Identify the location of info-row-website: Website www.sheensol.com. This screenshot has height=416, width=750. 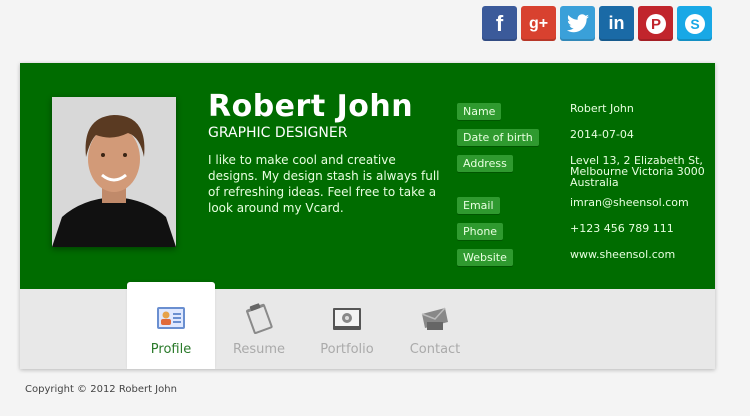
(582, 262).